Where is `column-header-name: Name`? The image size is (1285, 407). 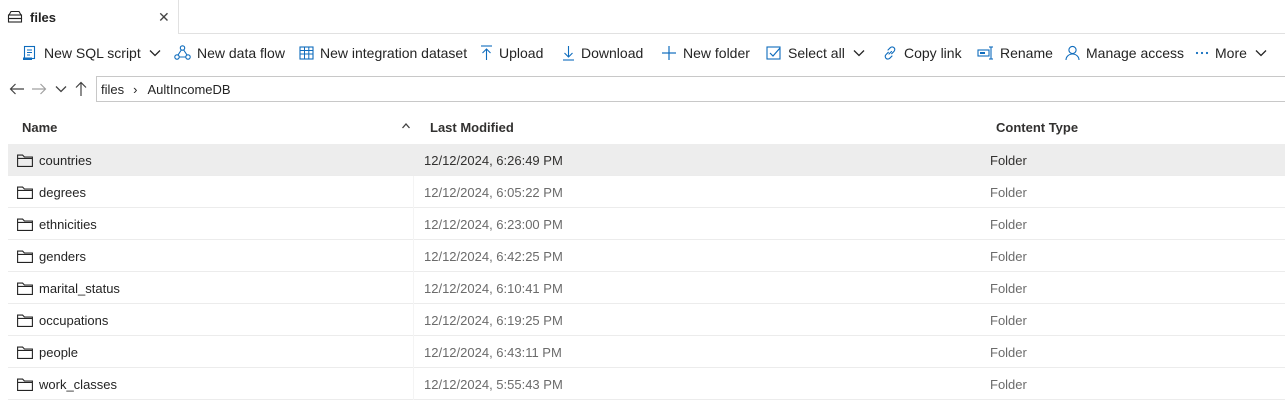 column-header-name: Name is located at coordinates (39, 127).